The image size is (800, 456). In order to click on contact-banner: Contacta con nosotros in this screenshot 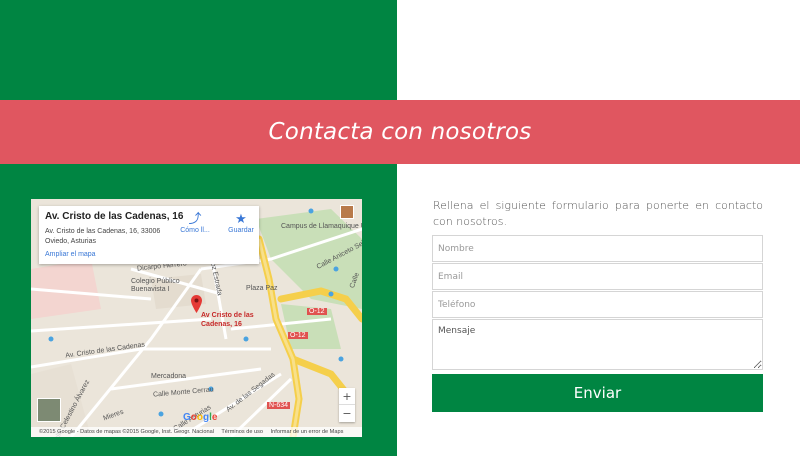, I will do `click(400, 132)`.